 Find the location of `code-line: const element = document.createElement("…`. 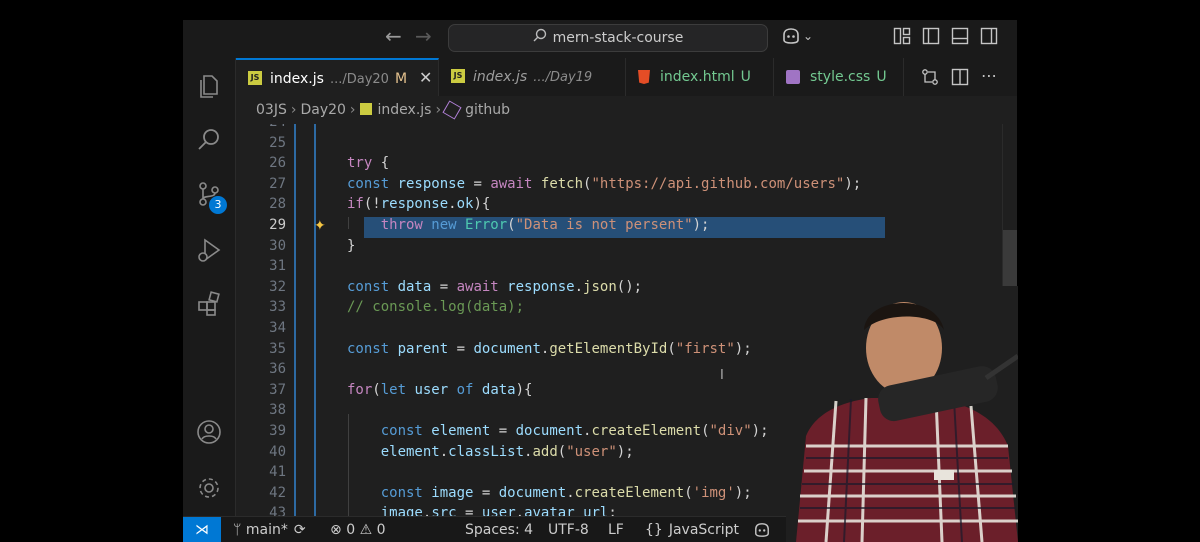

code-line: const element = document.createElement("… is located at coordinates (574, 431).